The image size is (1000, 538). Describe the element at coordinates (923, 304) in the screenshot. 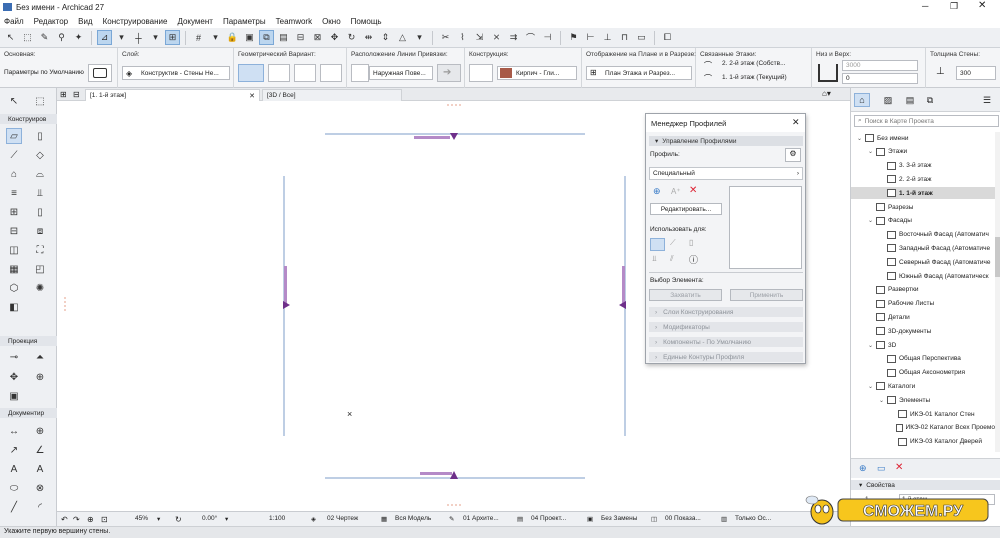

I see `tree-item: Рабочие Листы` at that location.